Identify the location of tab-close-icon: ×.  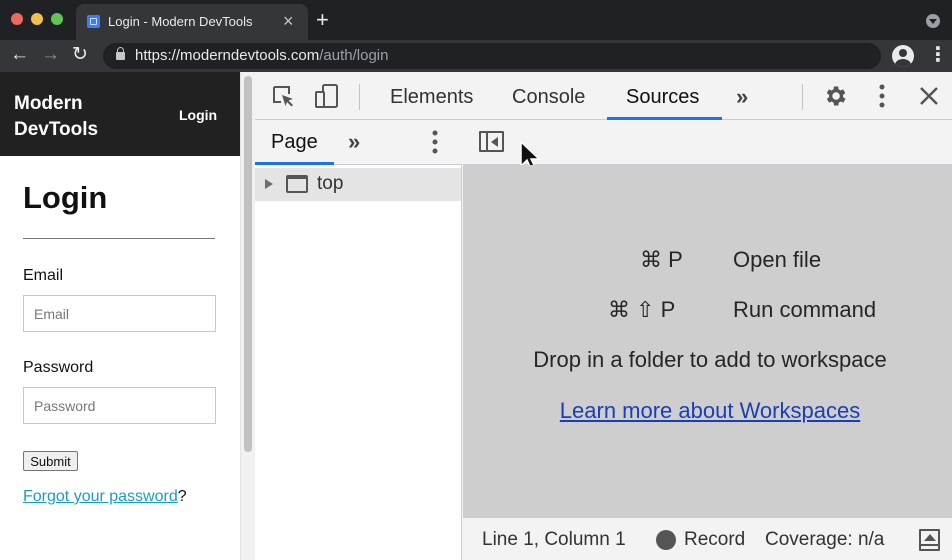
(288, 21).